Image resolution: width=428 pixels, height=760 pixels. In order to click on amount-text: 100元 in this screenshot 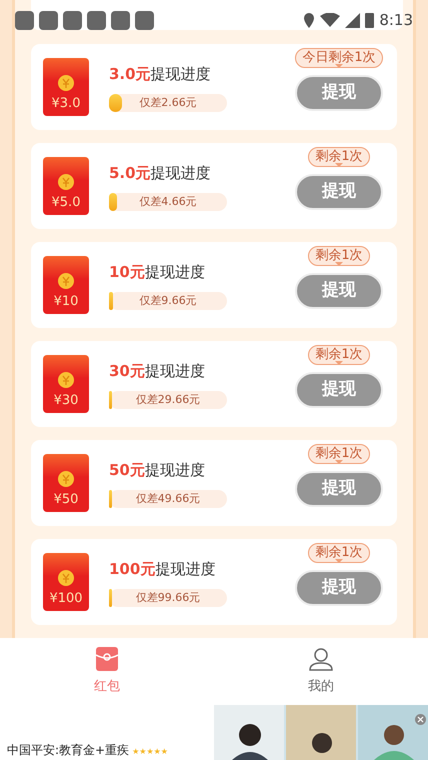, I will do `click(132, 569)`.